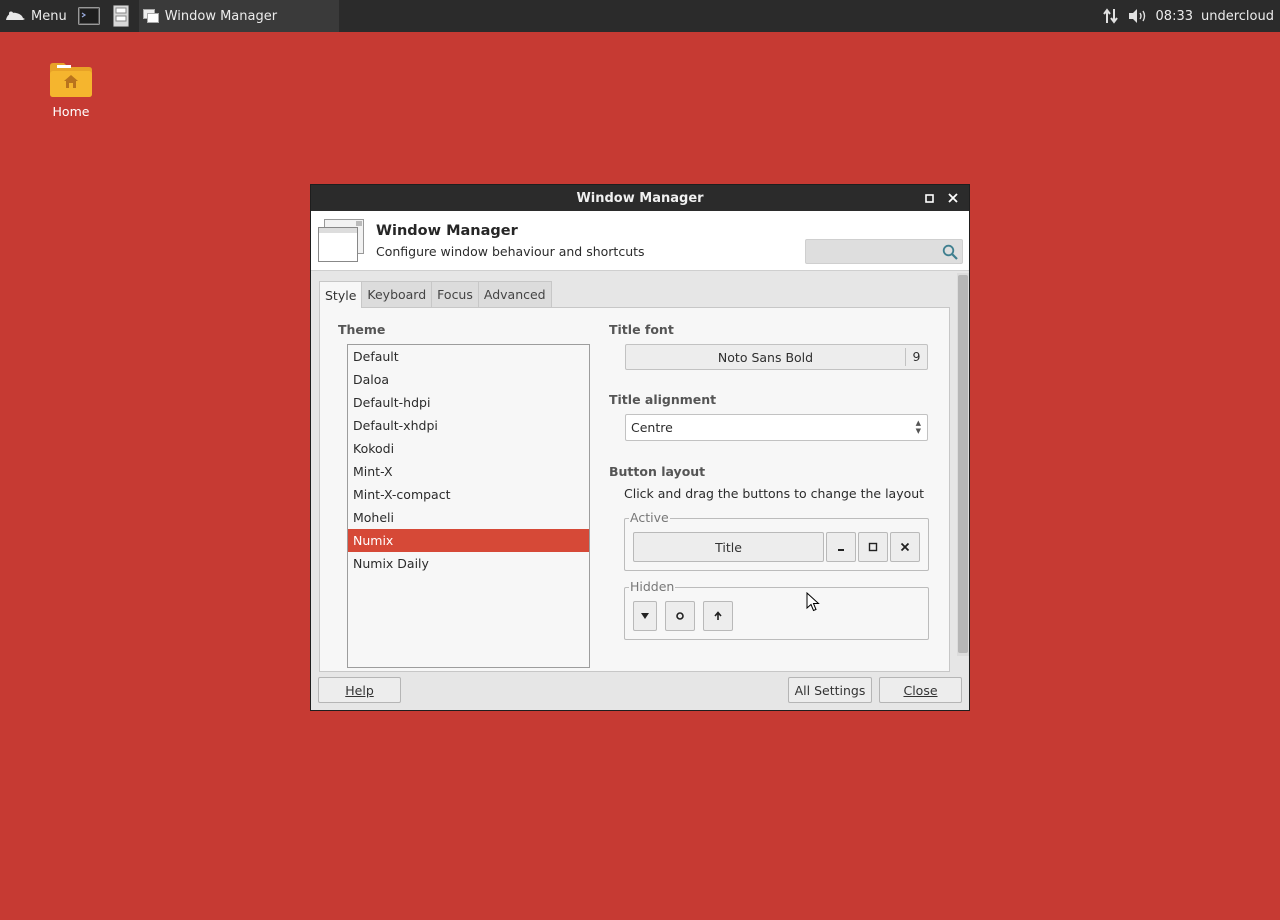  I want to click on desktop-home-icon: Home, so click(71, 89).